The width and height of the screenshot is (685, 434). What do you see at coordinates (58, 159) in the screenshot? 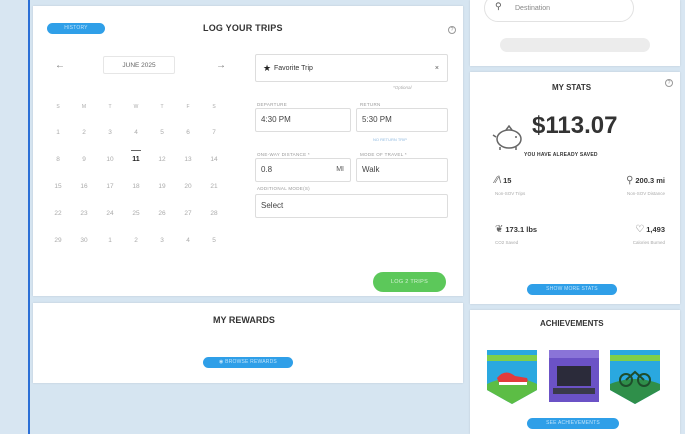
I see `calendar-day: 8` at bounding box center [58, 159].